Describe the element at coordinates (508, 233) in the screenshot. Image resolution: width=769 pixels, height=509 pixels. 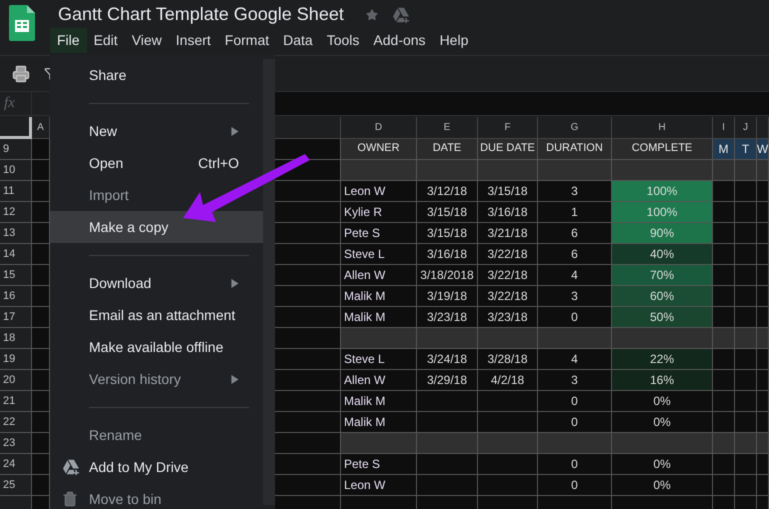
I see `table-cell: 3/21/18` at that location.